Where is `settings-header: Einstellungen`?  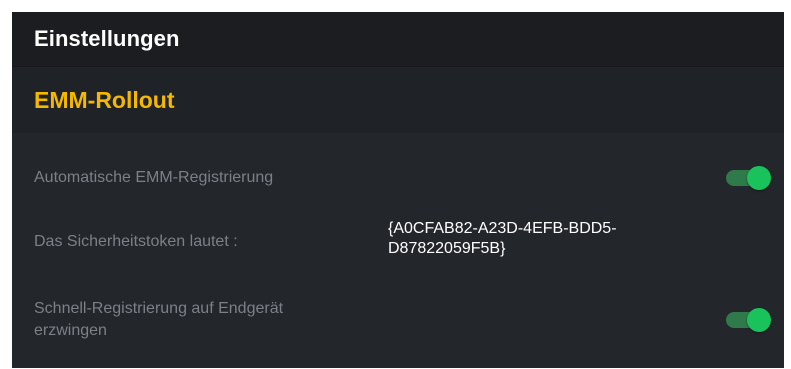 settings-header: Einstellungen is located at coordinates (398, 39).